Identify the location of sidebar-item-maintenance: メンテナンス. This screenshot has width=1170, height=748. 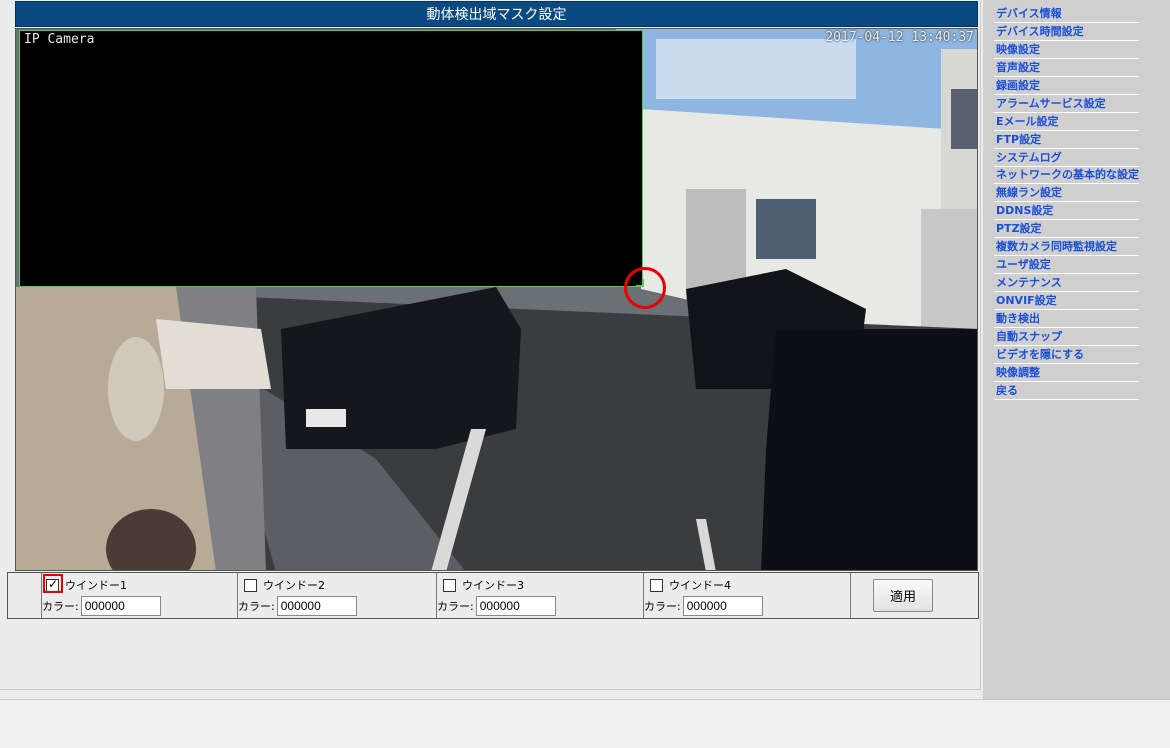
(1066, 283).